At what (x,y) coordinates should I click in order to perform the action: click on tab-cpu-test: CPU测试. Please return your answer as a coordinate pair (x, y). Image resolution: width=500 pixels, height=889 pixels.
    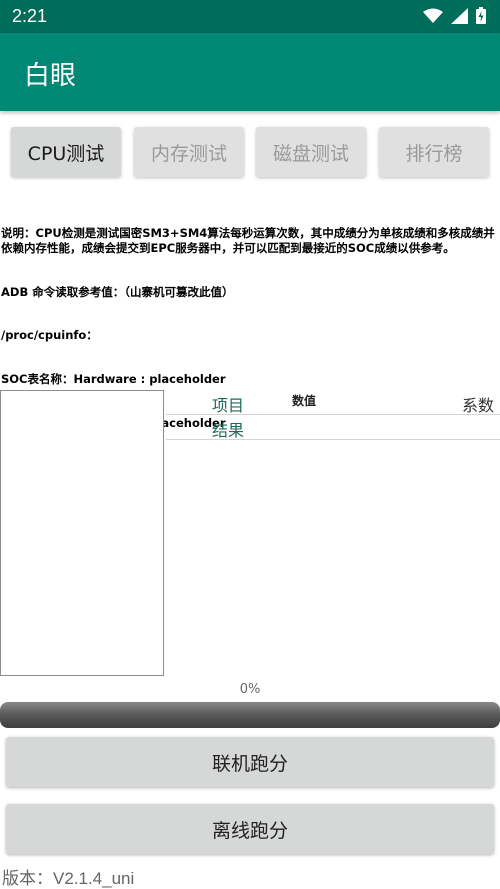
    Looking at the image, I should click on (66, 152).